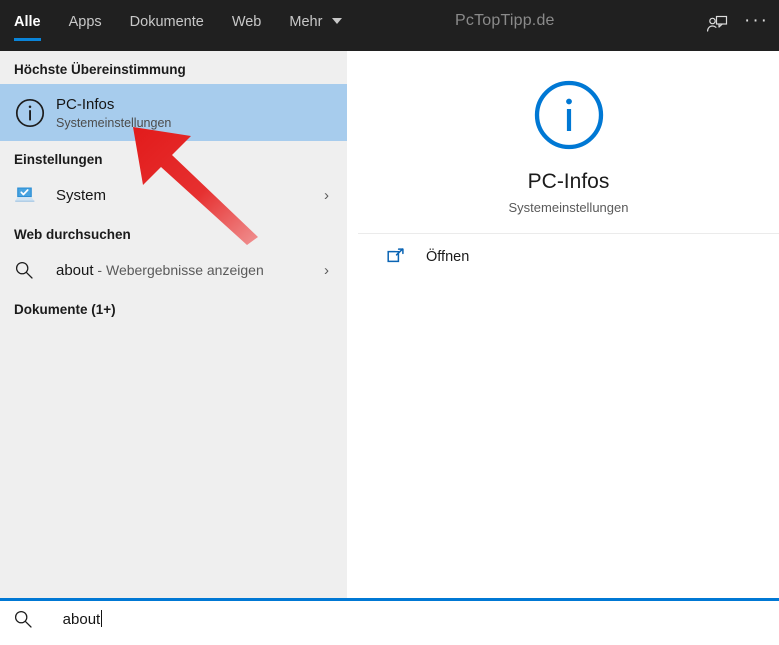 The image size is (779, 645). What do you see at coordinates (569, 117) in the screenshot?
I see `info-circle-icon-large` at bounding box center [569, 117].